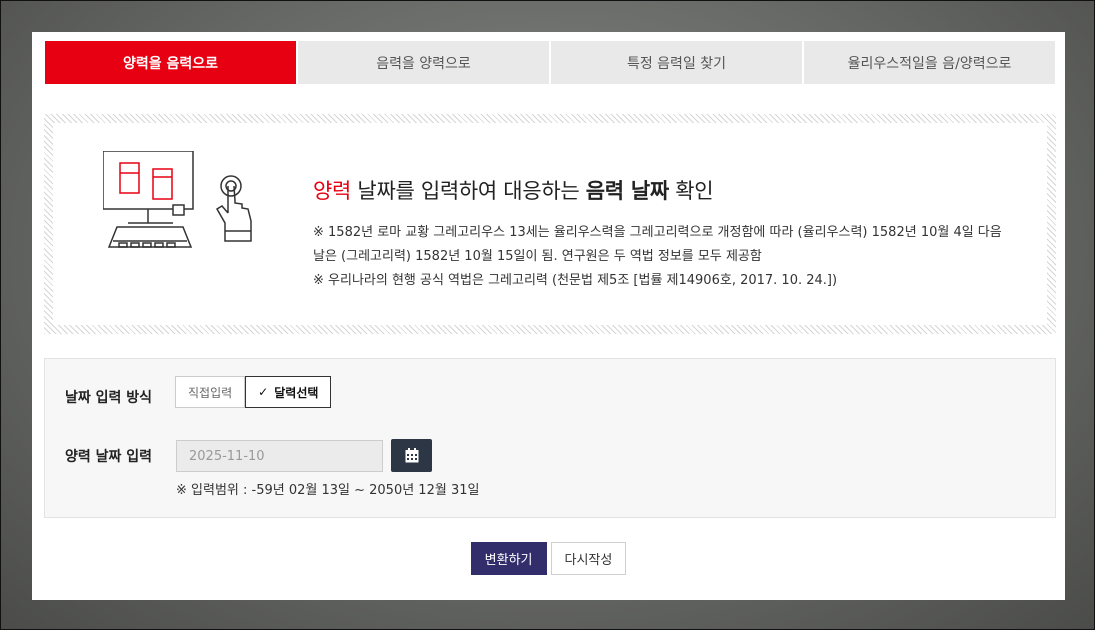 The width and height of the screenshot is (1095, 630). I want to click on date-label: 양력 날짜 입력, so click(109, 457).